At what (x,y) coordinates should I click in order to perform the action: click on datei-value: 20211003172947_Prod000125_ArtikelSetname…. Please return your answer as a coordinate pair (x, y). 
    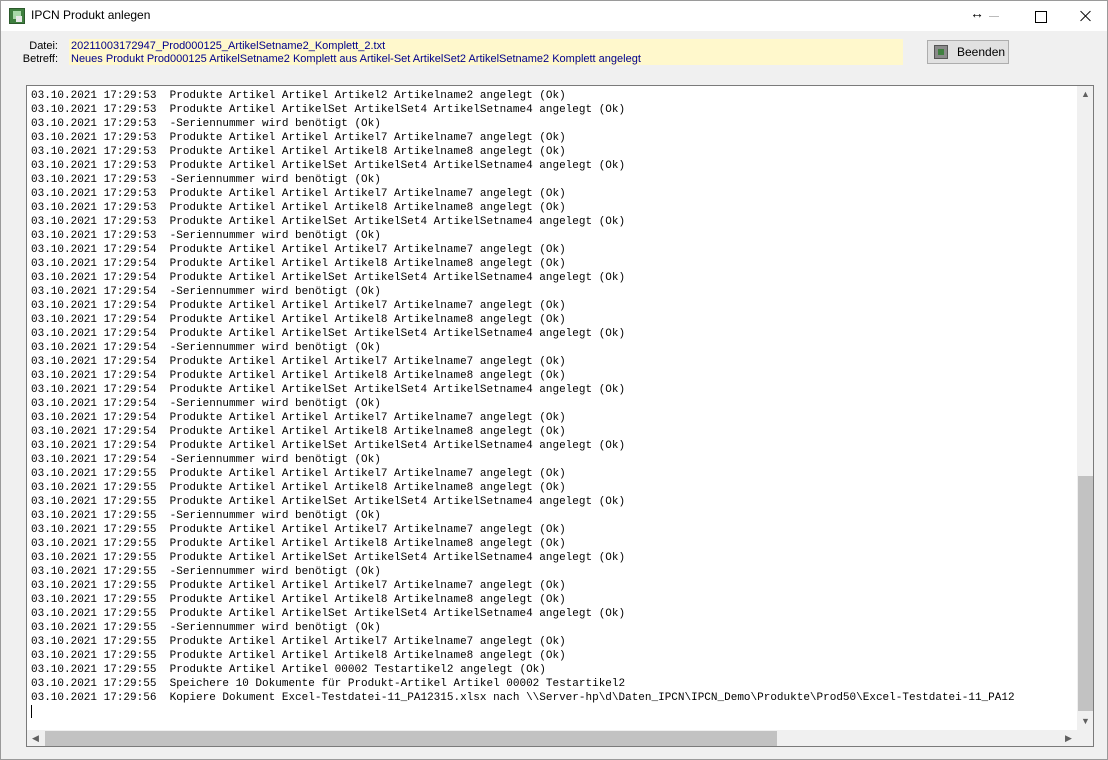
    Looking at the image, I should click on (228, 46).